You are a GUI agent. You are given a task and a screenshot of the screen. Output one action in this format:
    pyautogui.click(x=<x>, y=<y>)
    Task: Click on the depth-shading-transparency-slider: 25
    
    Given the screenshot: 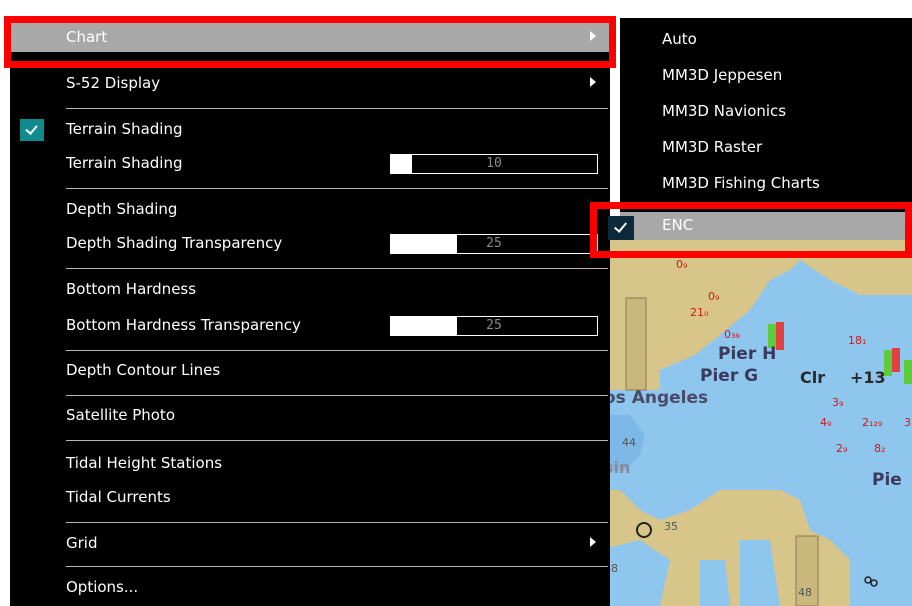 What is the action you would take?
    pyautogui.click(x=494, y=244)
    